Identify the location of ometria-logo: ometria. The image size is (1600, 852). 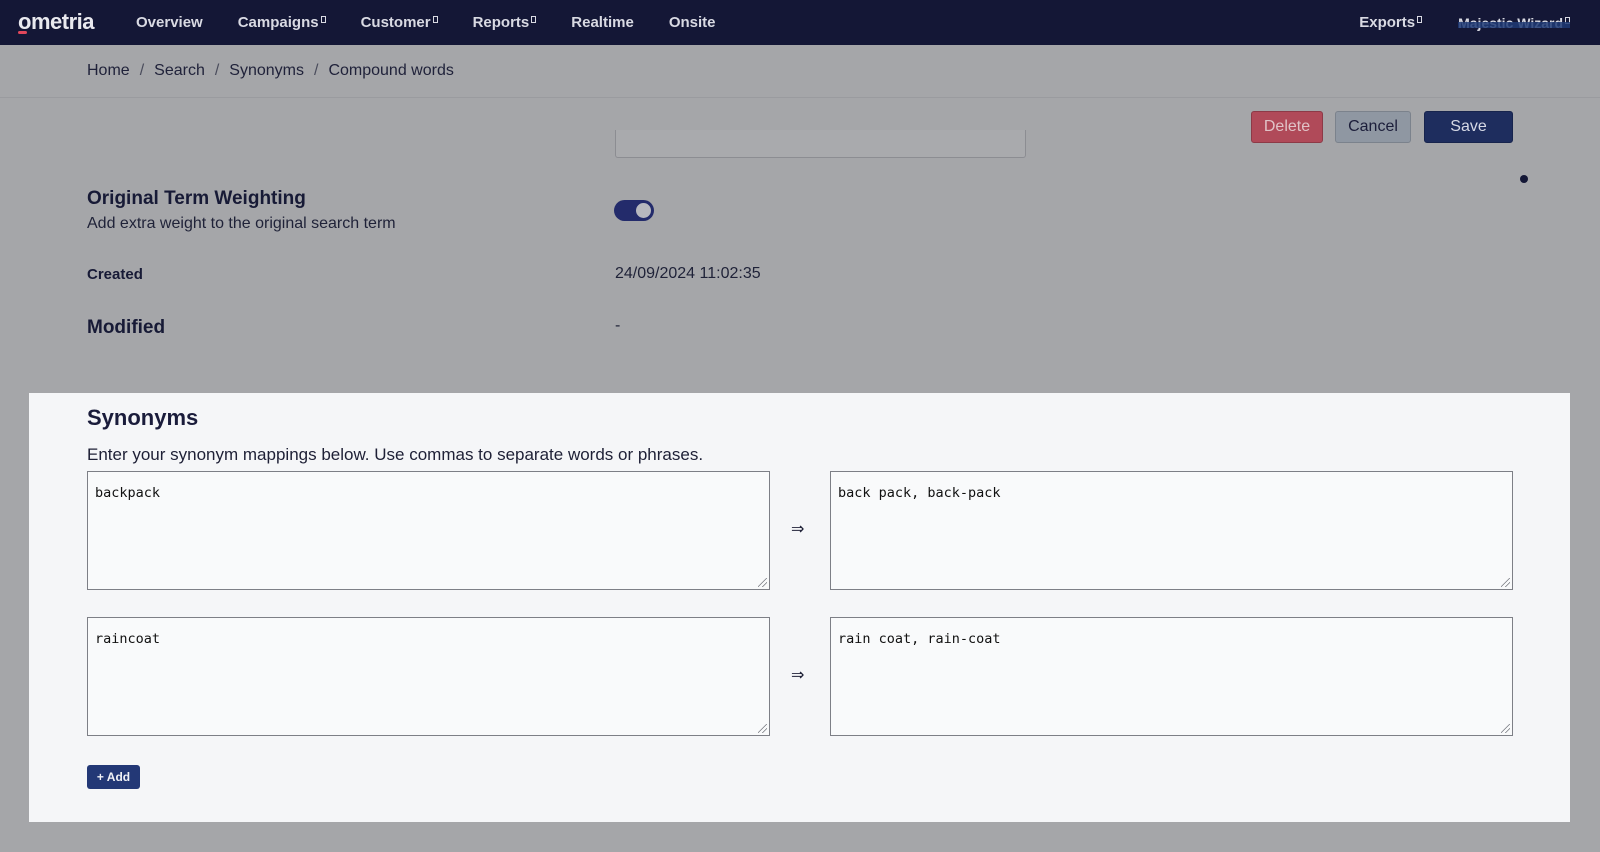
(56, 22).